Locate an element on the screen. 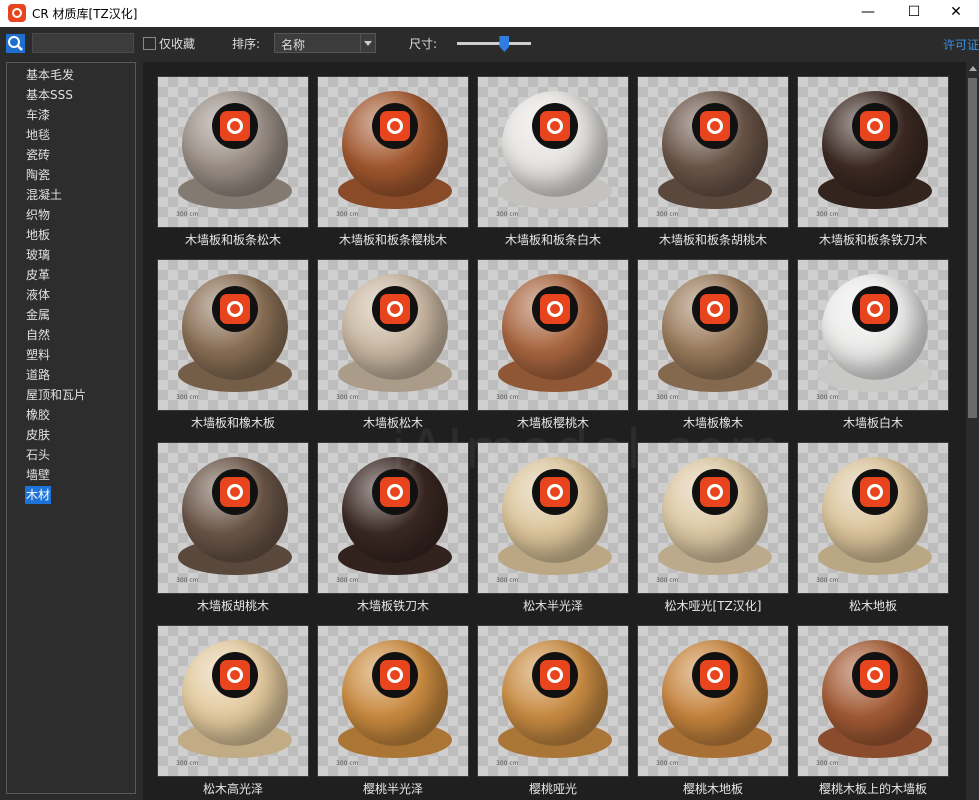  category-item: 基本SSS is located at coordinates (49, 95).